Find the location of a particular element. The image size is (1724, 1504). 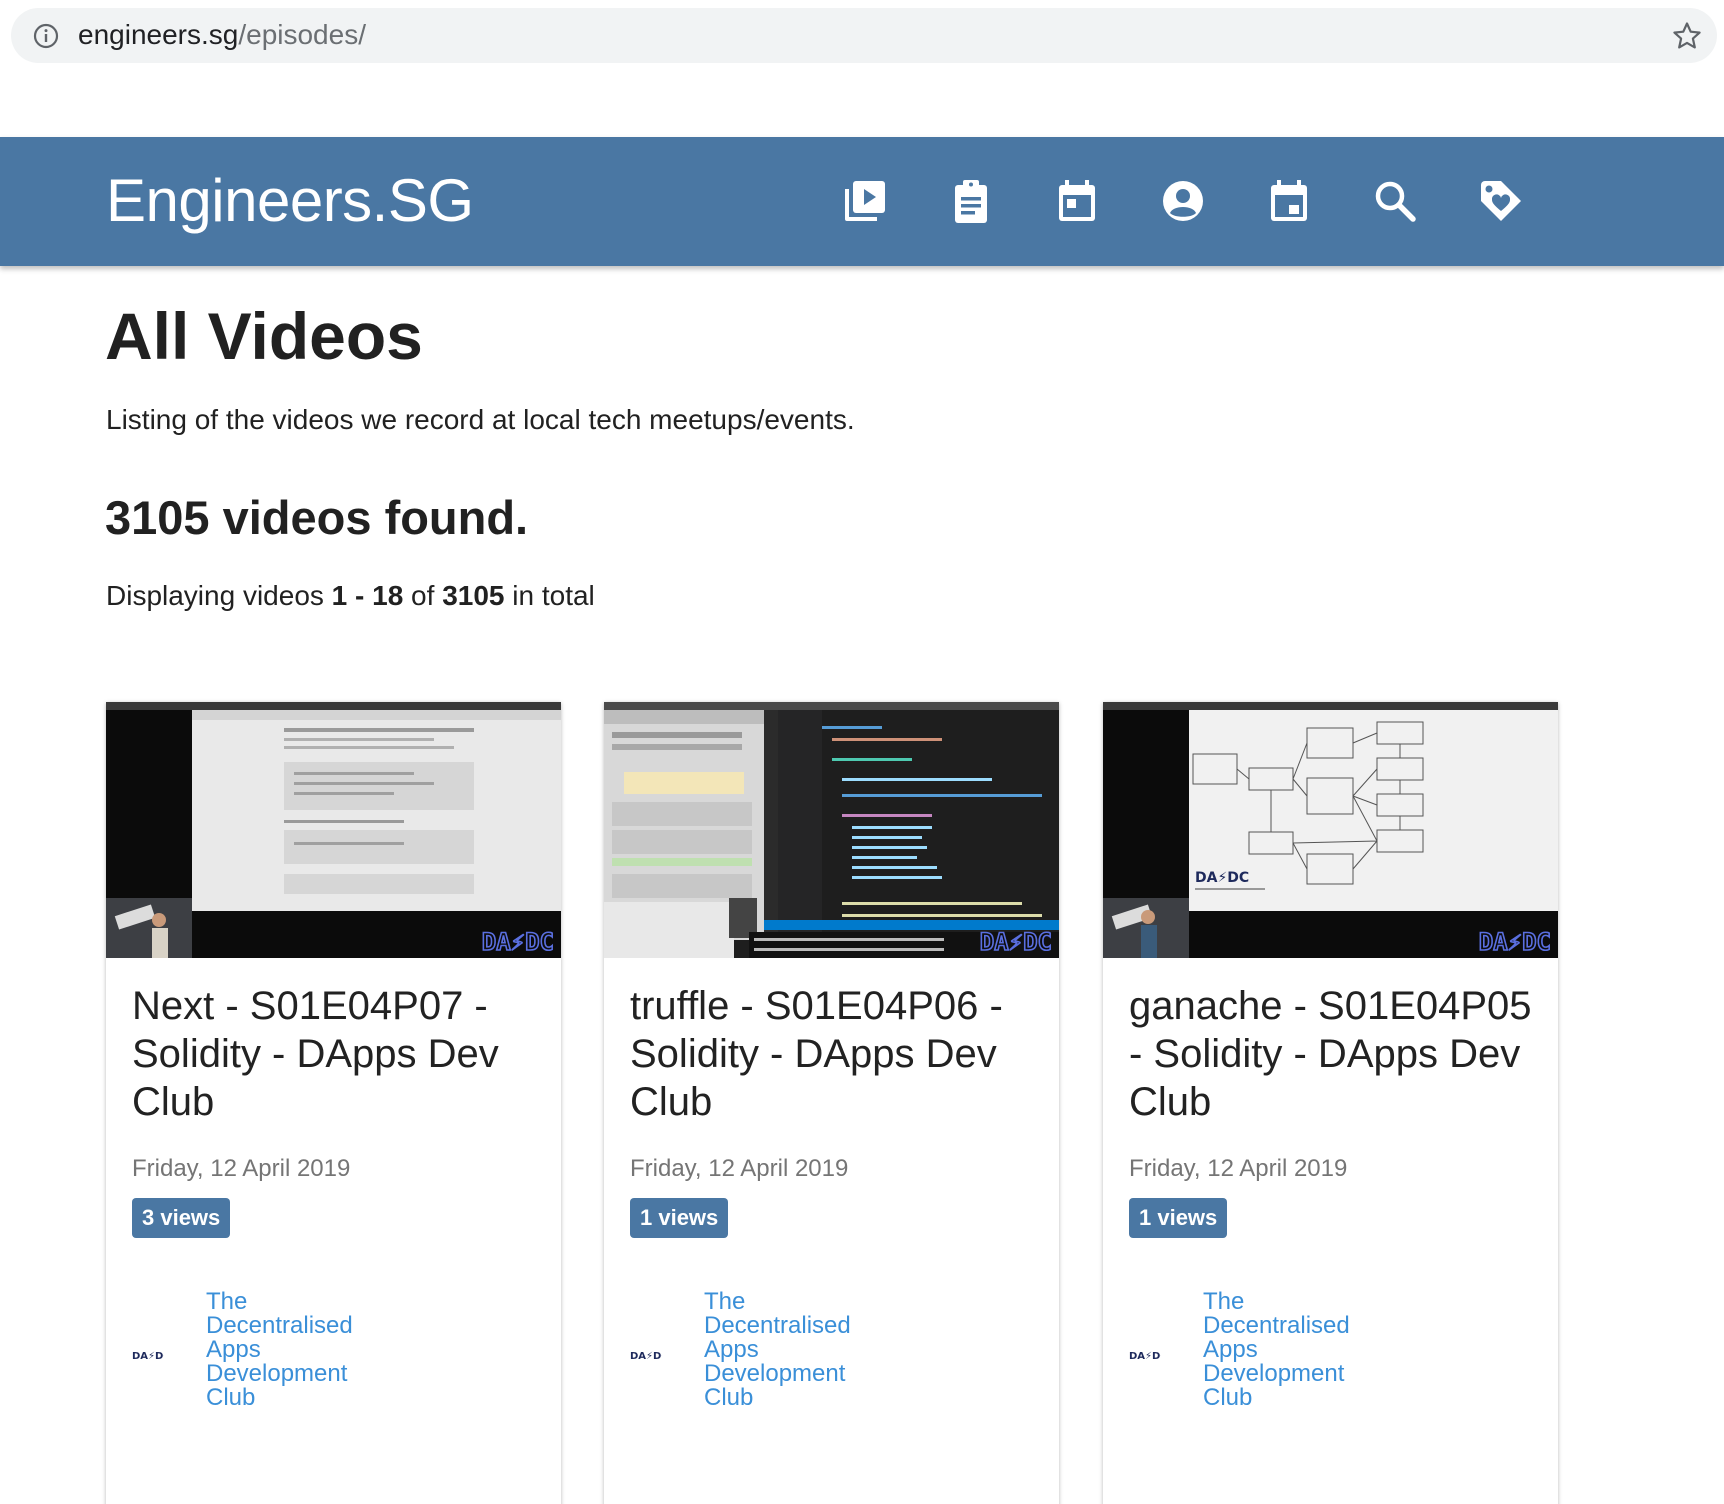

views-badge: 3 views is located at coordinates (181, 1218).